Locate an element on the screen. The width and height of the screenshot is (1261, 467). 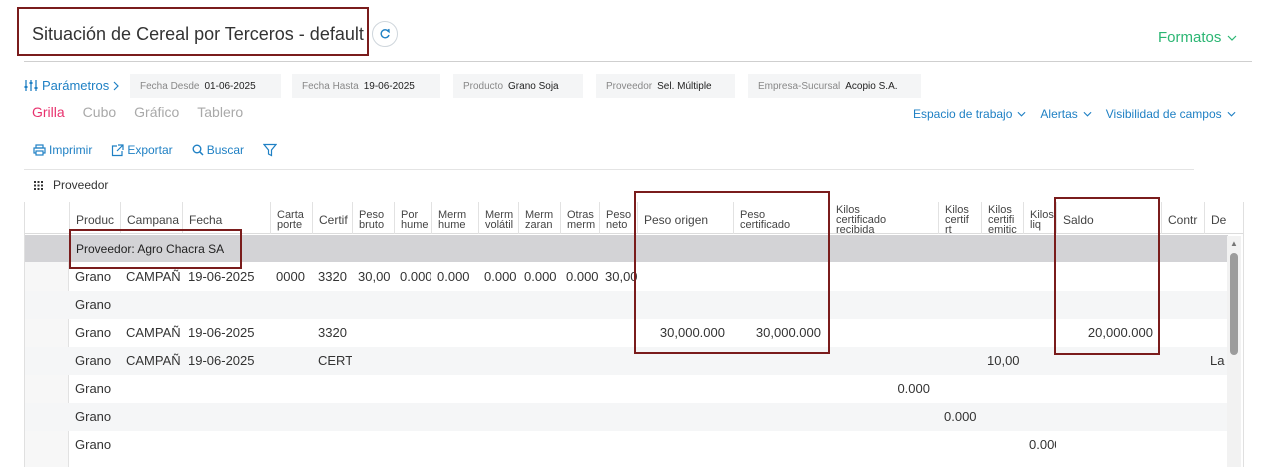
grouping-bar: Proveedor is located at coordinates (71, 185).